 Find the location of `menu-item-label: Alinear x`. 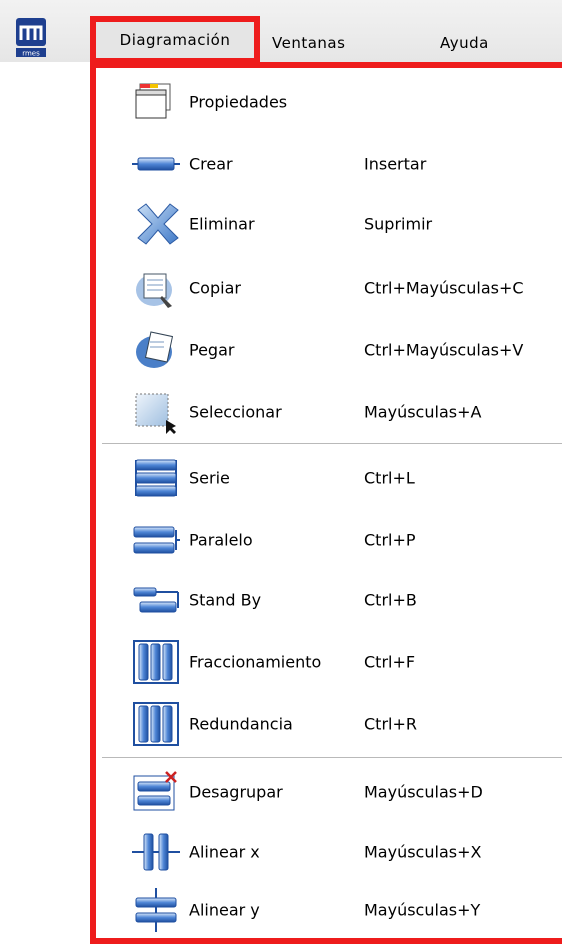

menu-item-label: Alinear x is located at coordinates (224, 852).